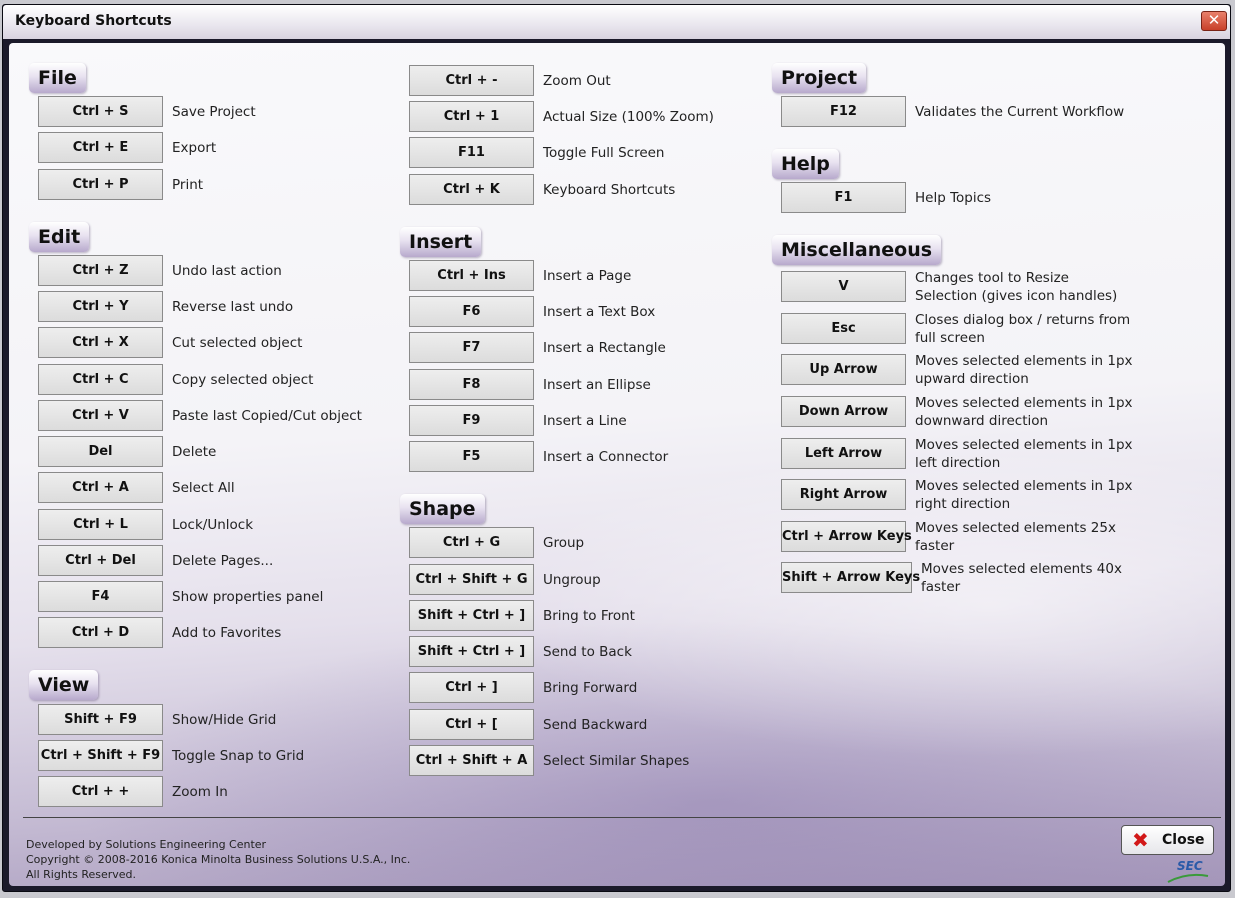  What do you see at coordinates (843, 286) in the screenshot?
I see `shortcut-key: V` at bounding box center [843, 286].